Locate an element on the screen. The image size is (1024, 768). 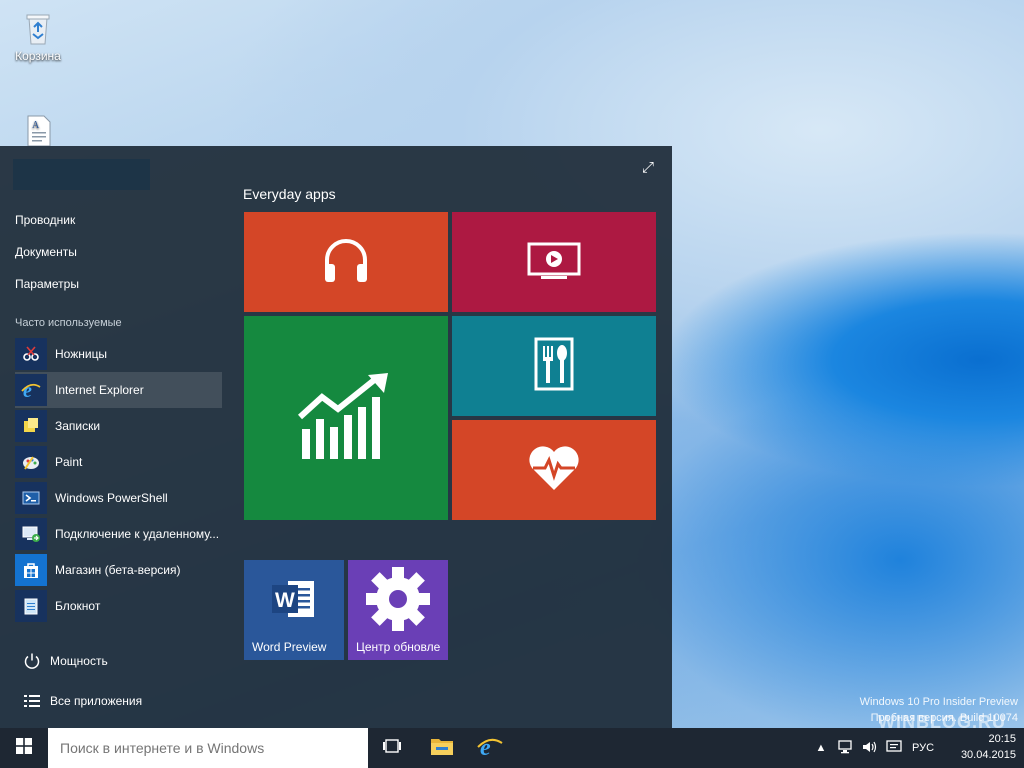
app-item-label: Paint is located at coordinates (69, 462).